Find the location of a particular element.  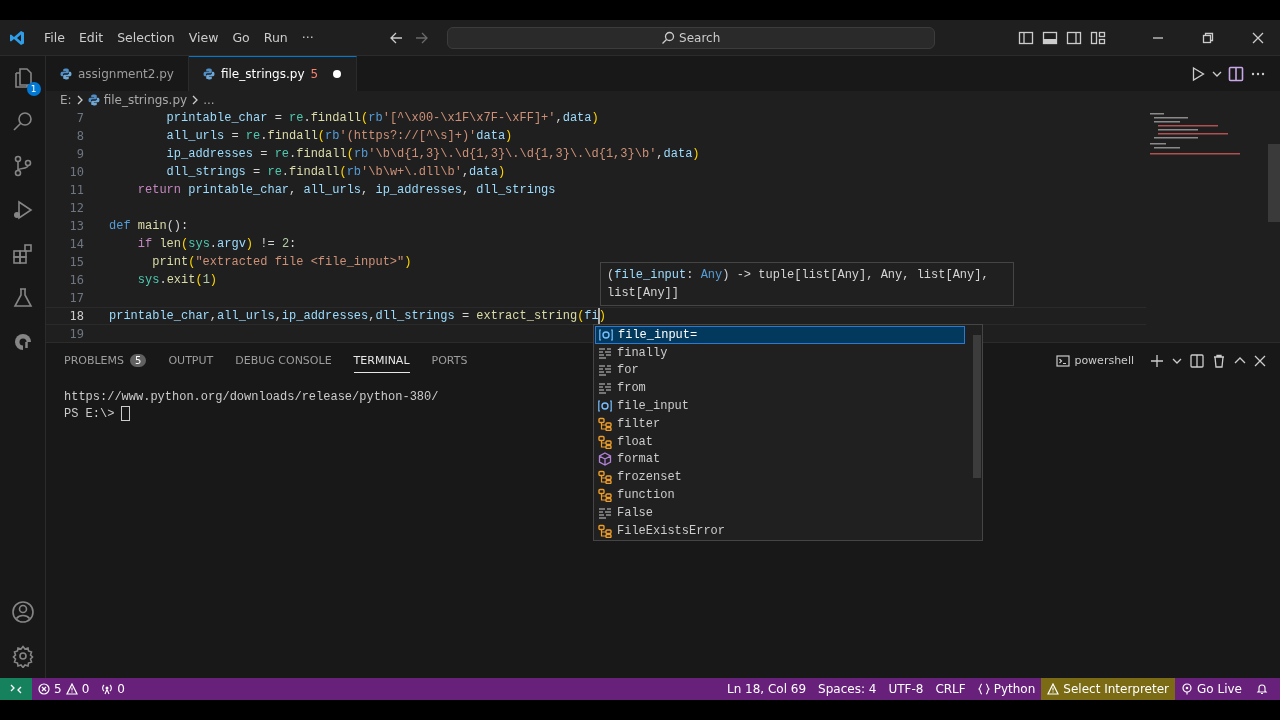

go-live-button: Go Live is located at coordinates (1211, 689).